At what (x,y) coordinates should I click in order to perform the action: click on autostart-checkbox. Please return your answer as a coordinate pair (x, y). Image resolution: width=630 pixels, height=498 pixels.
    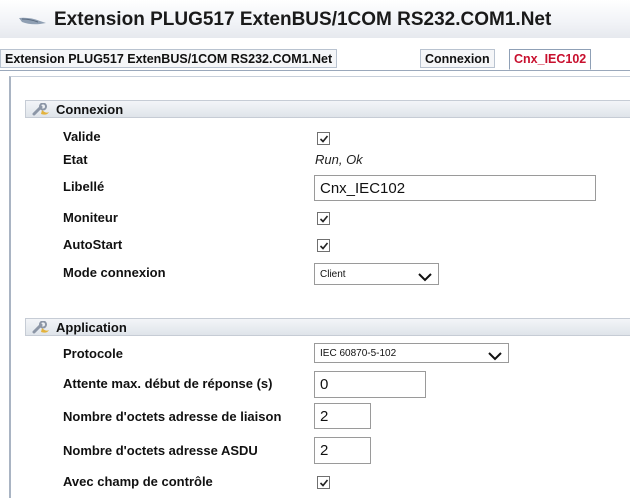
    Looking at the image, I should click on (323, 245).